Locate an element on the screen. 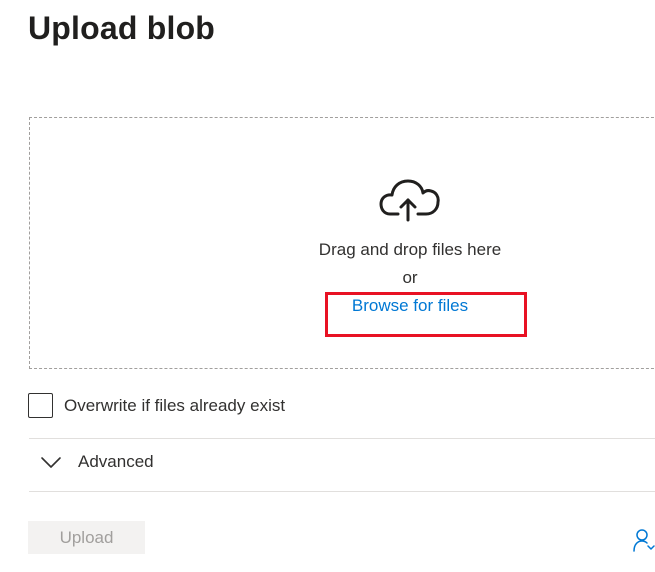  upload-button: Upload is located at coordinates (86, 537).